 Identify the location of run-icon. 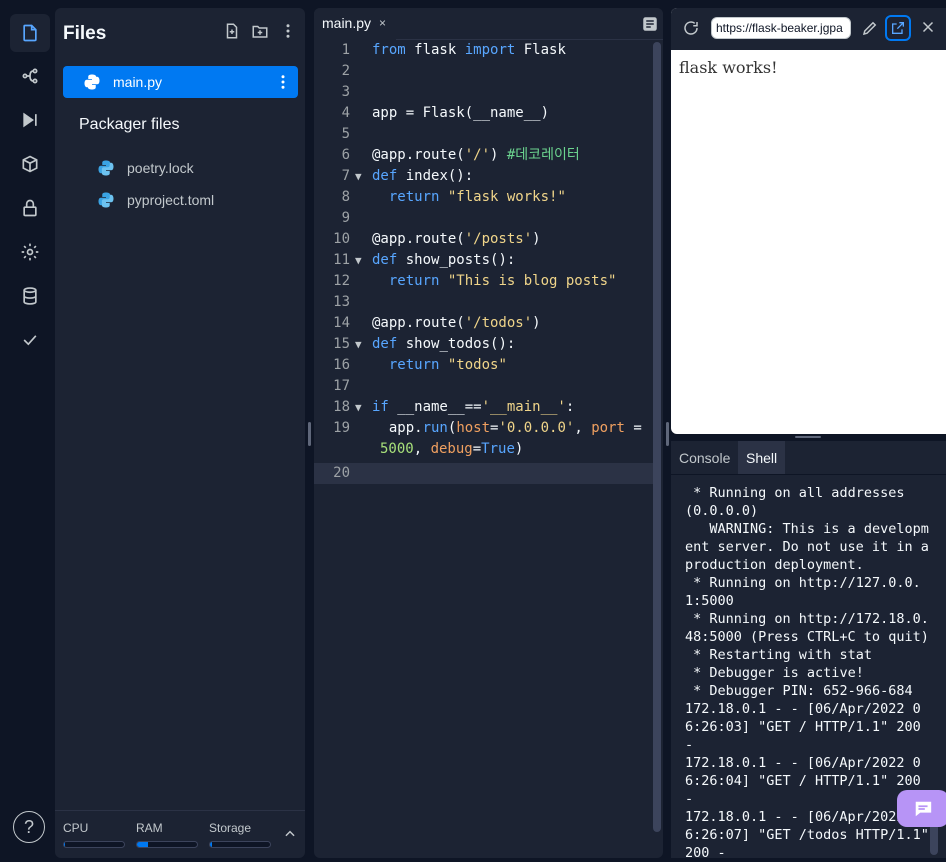
(30, 120).